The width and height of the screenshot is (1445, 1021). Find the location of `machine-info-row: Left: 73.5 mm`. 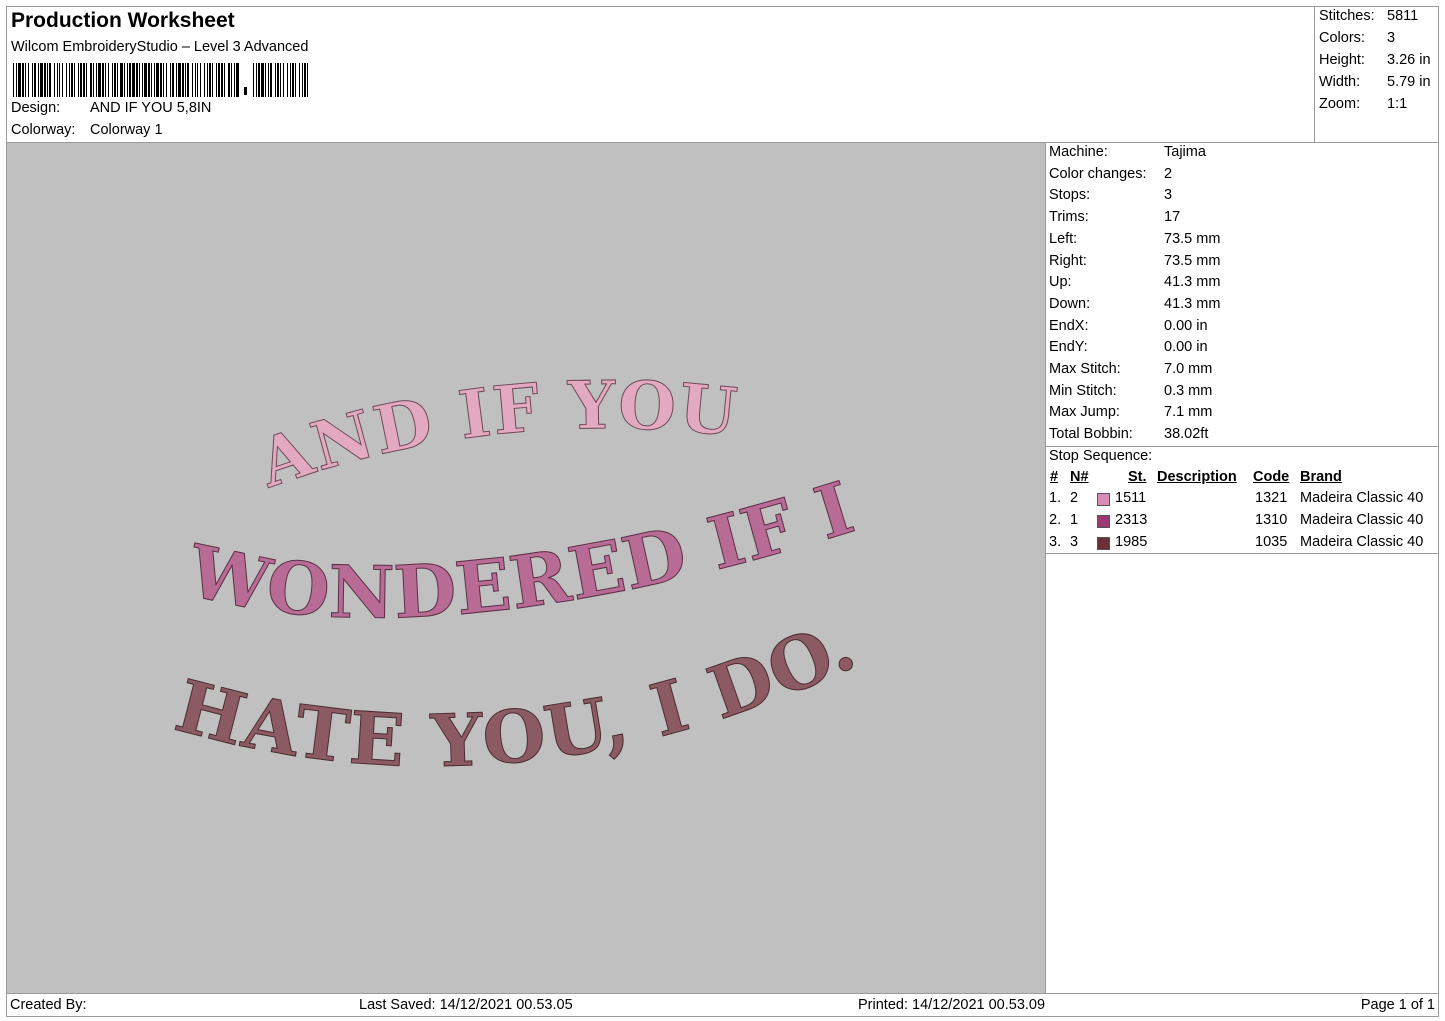

machine-info-row: Left: 73.5 mm is located at coordinates (1134, 239).